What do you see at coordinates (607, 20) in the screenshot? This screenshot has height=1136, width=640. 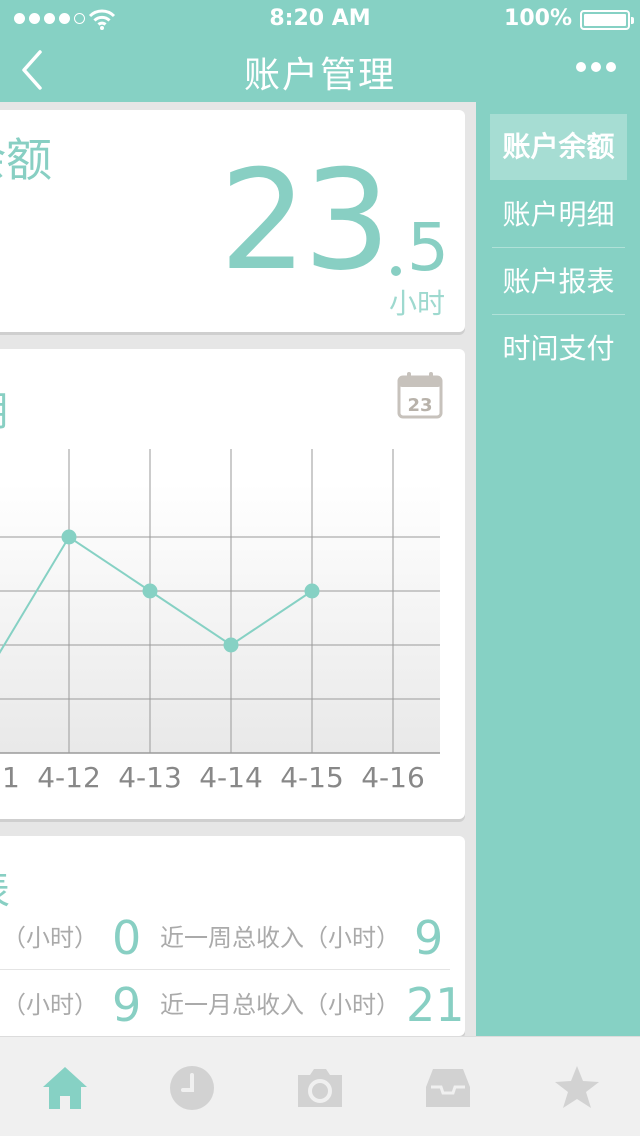 I see `battery-icon` at bounding box center [607, 20].